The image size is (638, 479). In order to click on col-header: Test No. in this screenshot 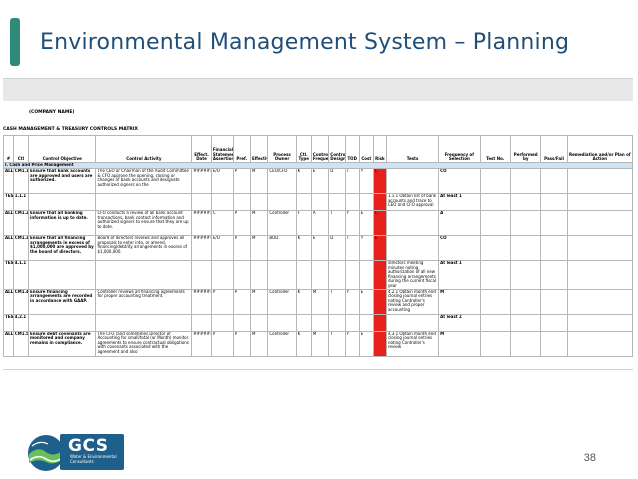, I will do `click(495, 149)`.